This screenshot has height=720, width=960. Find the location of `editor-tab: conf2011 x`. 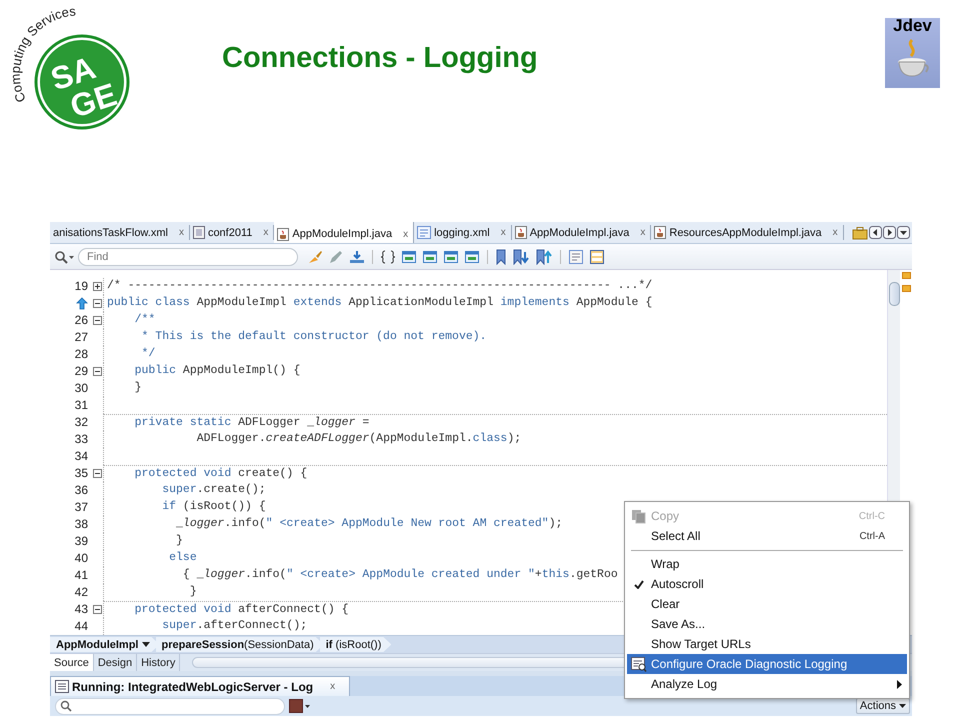

editor-tab: conf2011 x is located at coordinates (232, 232).